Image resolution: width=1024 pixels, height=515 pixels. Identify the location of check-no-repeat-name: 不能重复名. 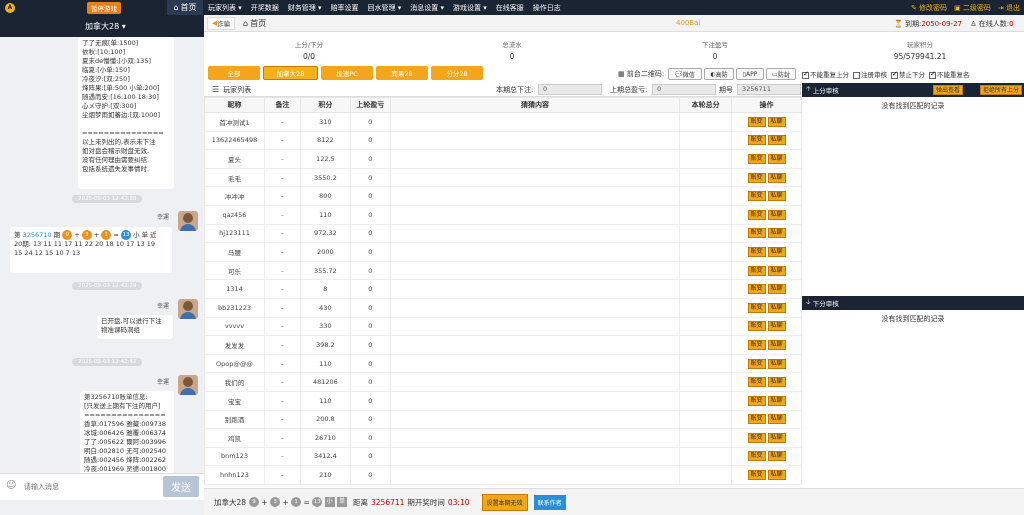
(949, 74).